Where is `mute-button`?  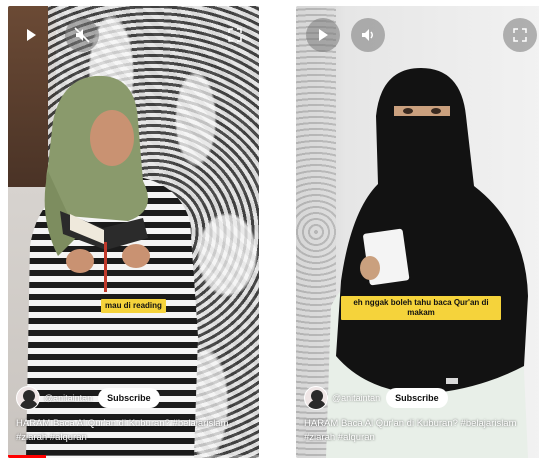 mute-button is located at coordinates (82, 35).